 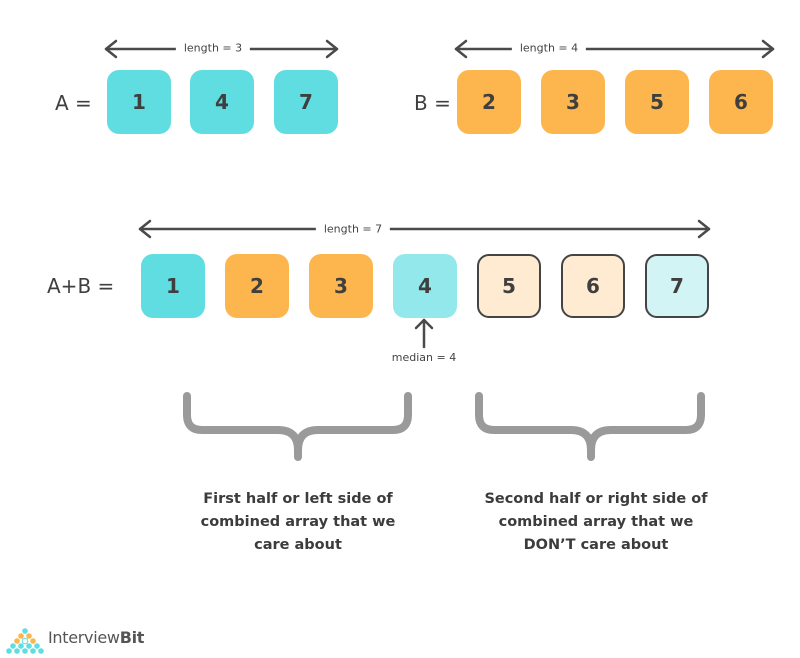 I want to click on length-arrow-combined, so click(x=424, y=229).